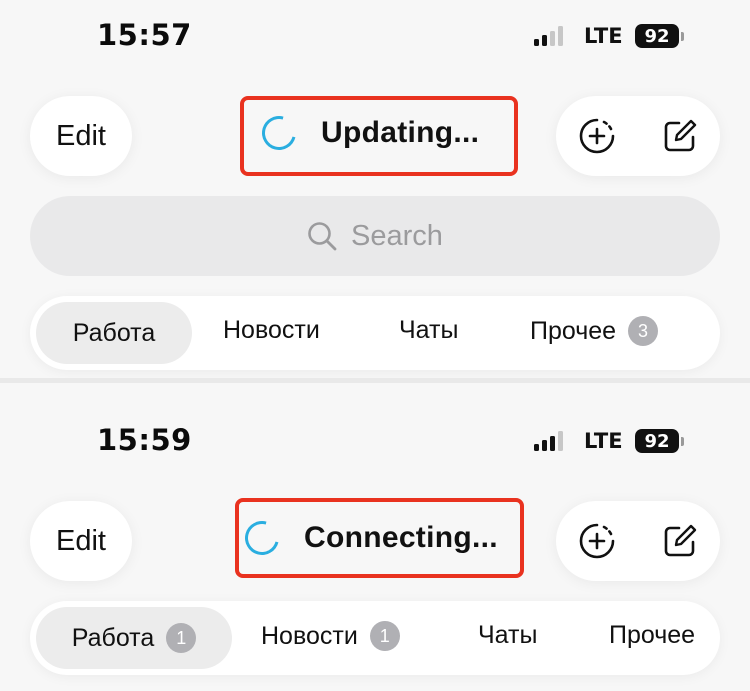 Image resolution: width=750 pixels, height=691 pixels. What do you see at coordinates (643, 331) in the screenshot?
I see `unread-badge: 3` at bounding box center [643, 331].